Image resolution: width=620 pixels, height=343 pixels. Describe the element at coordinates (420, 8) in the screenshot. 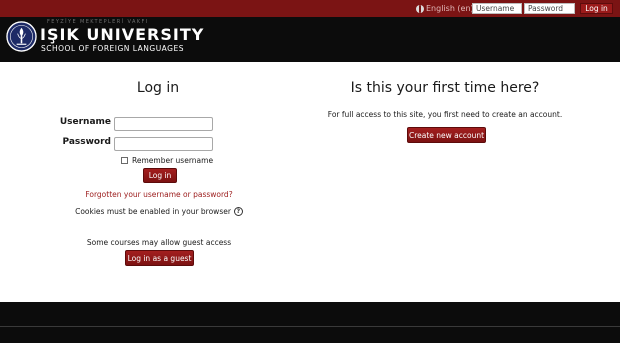

I see `globe-icon` at that location.